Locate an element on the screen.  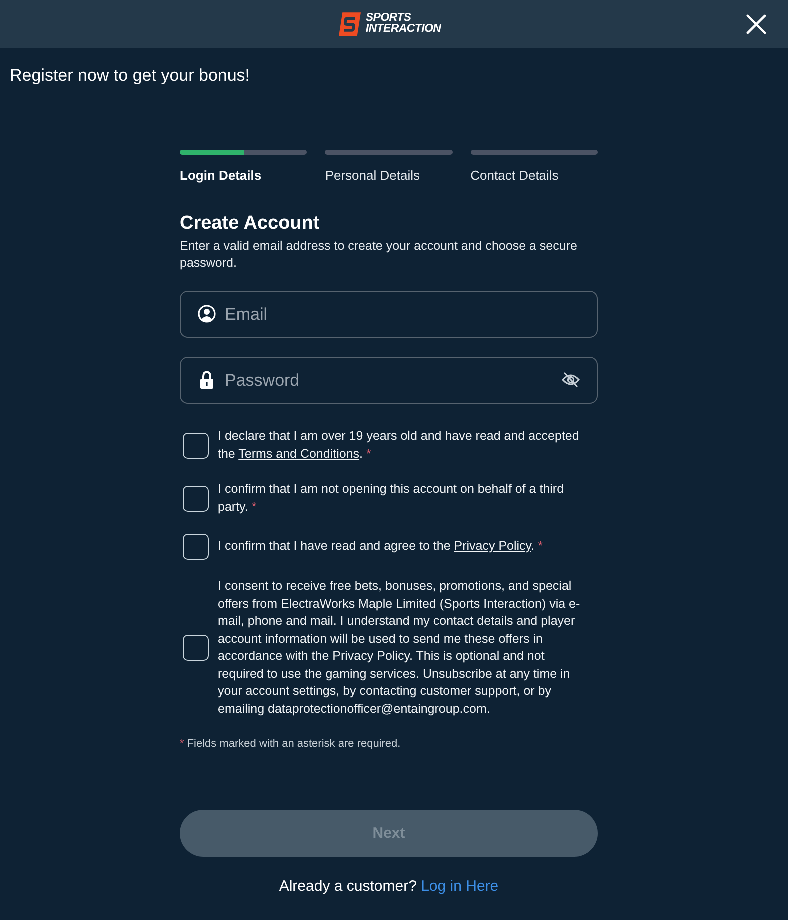
step-label: Login Details is located at coordinates (221, 176).